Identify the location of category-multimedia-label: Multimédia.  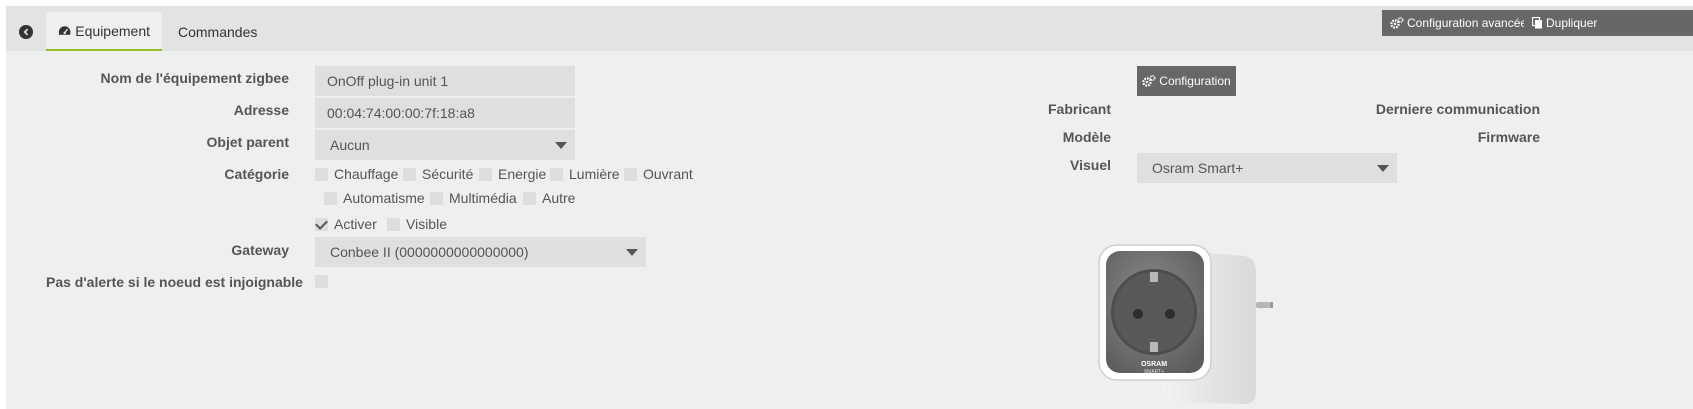
(483, 198).